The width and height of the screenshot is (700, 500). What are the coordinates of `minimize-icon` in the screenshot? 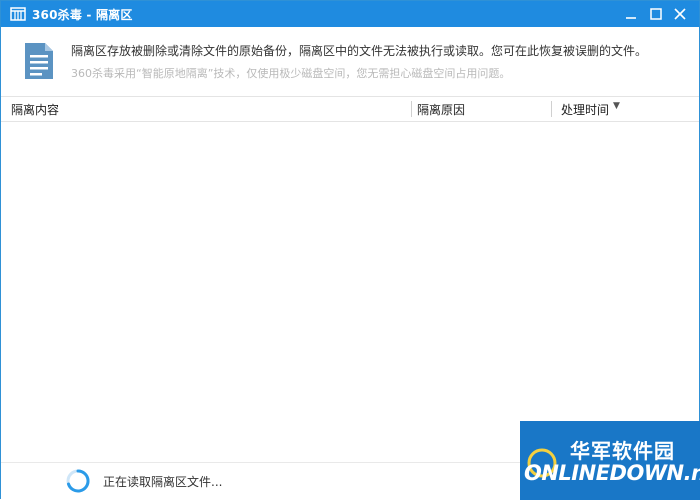 It's located at (631, 14).